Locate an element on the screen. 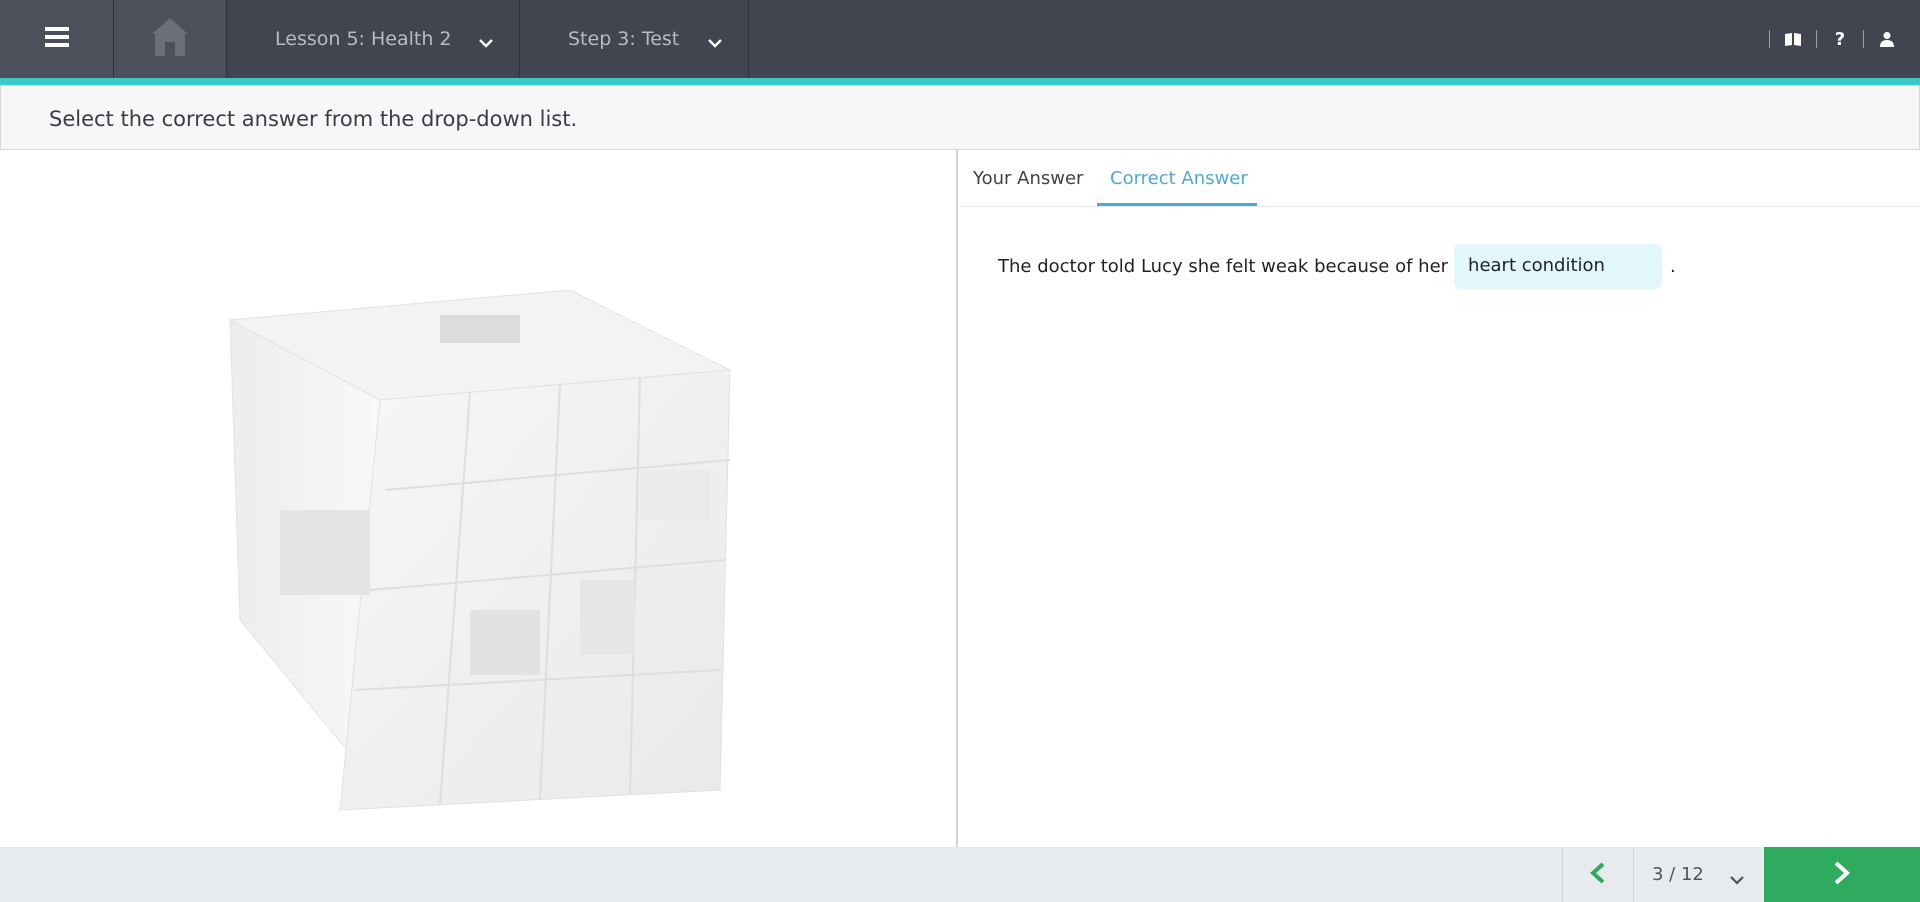 Image resolution: width=1920 pixels, height=902 pixels. home-button is located at coordinates (170, 39).